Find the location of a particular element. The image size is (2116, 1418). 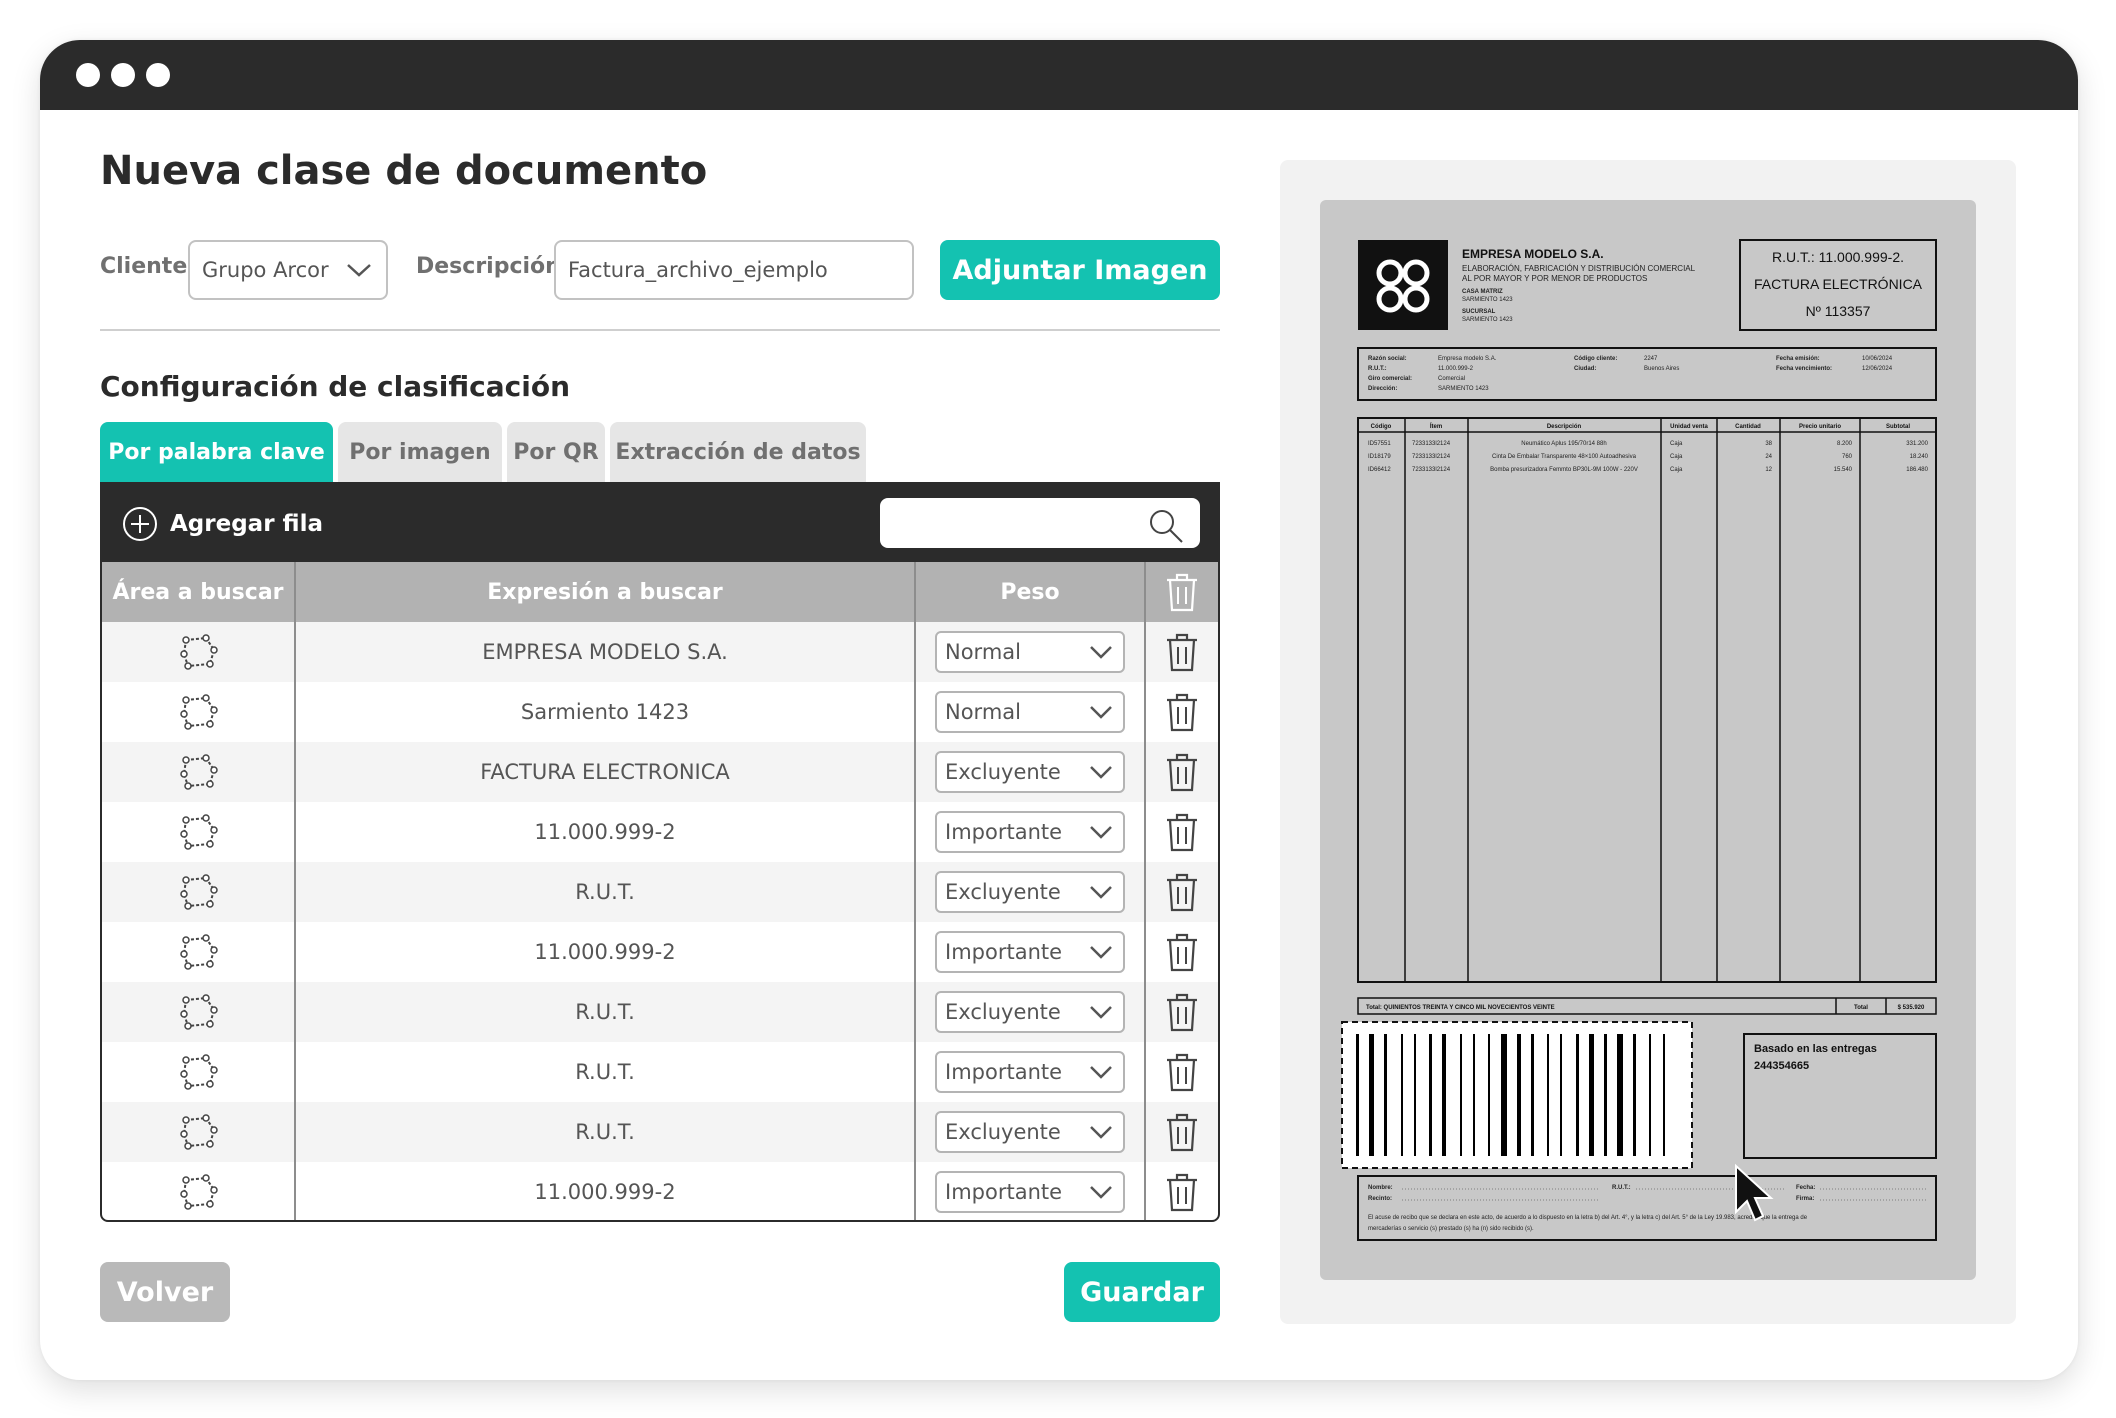

client-select: Grupo Arcor is located at coordinates (288, 270).